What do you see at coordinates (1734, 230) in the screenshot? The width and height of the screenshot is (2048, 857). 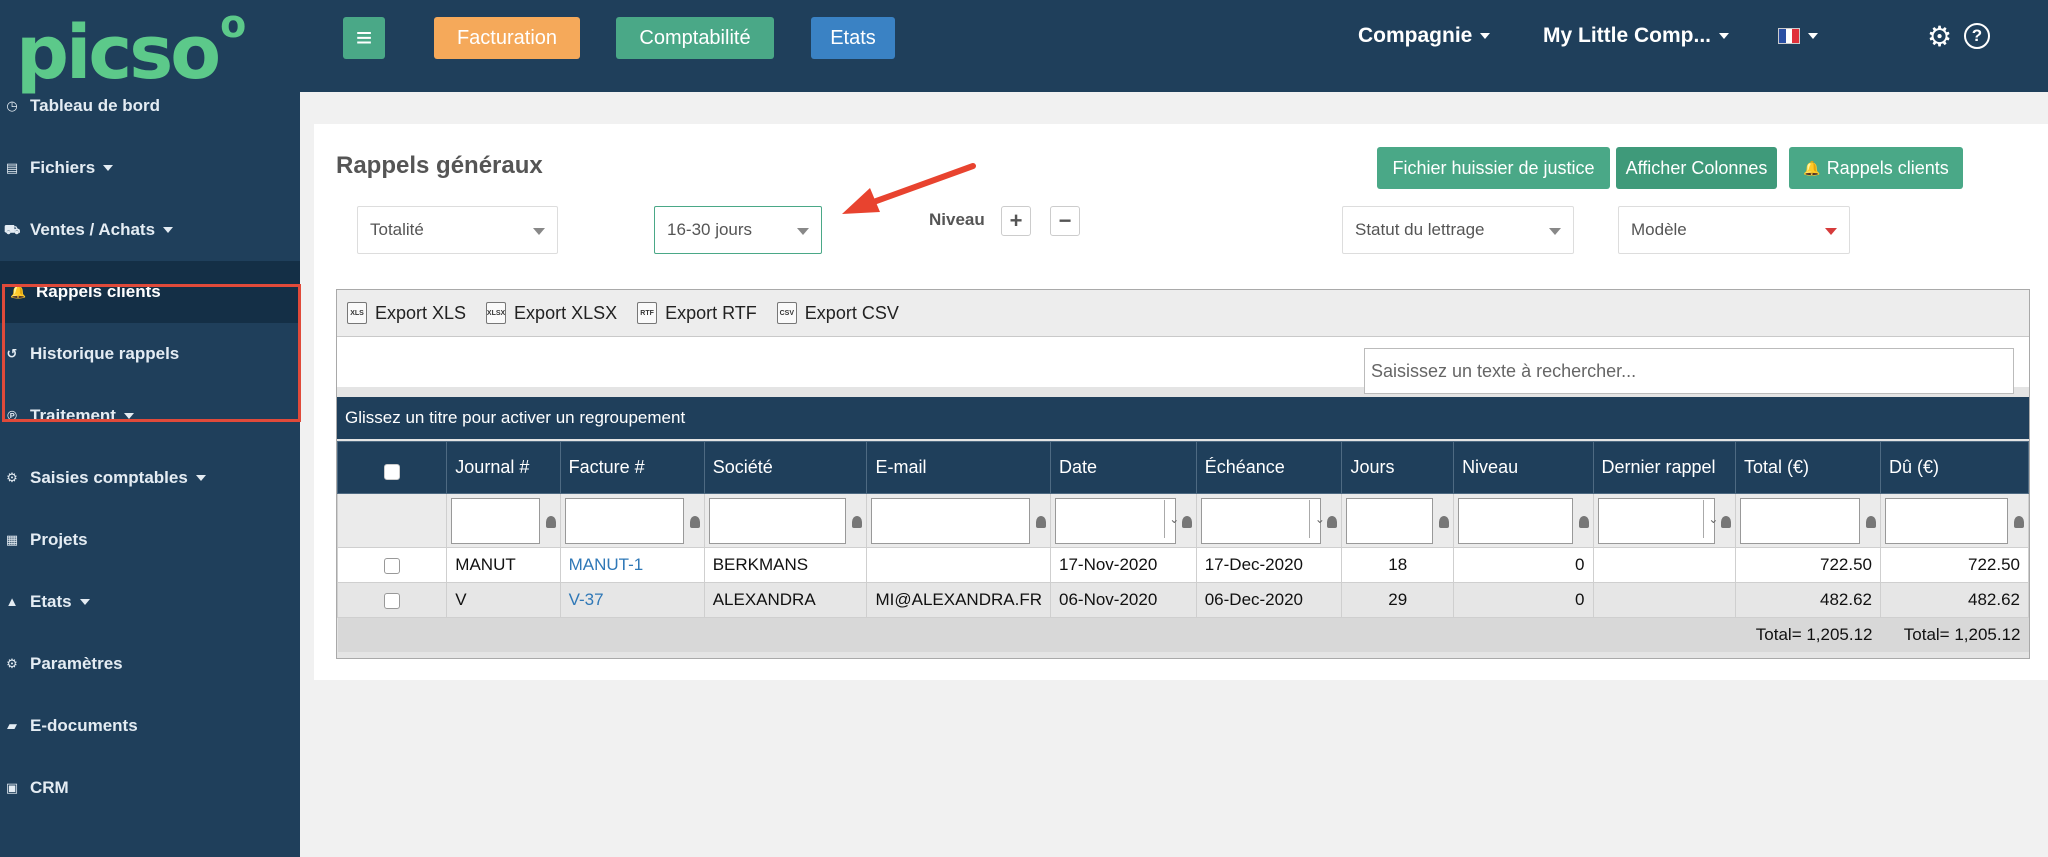 I see `modele-select: Modèle` at bounding box center [1734, 230].